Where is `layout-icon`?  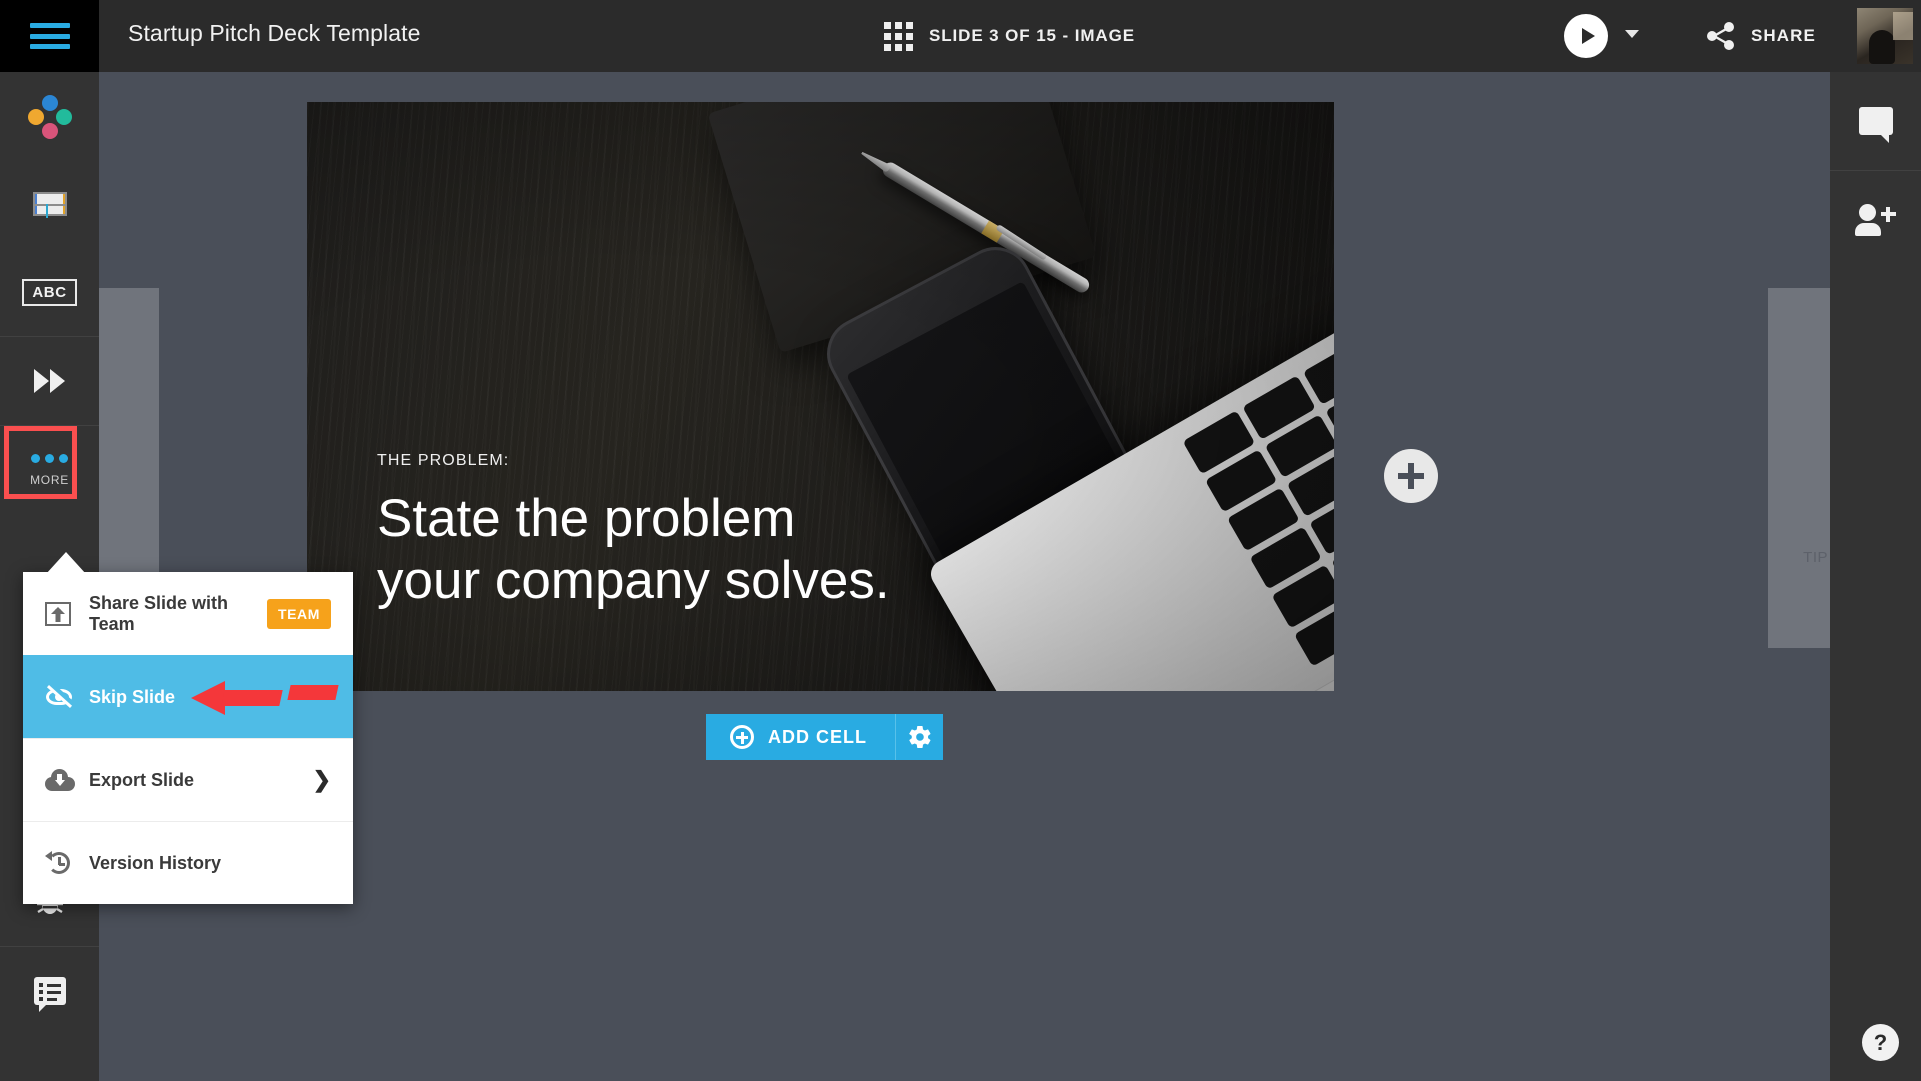
layout-icon is located at coordinates (49, 205).